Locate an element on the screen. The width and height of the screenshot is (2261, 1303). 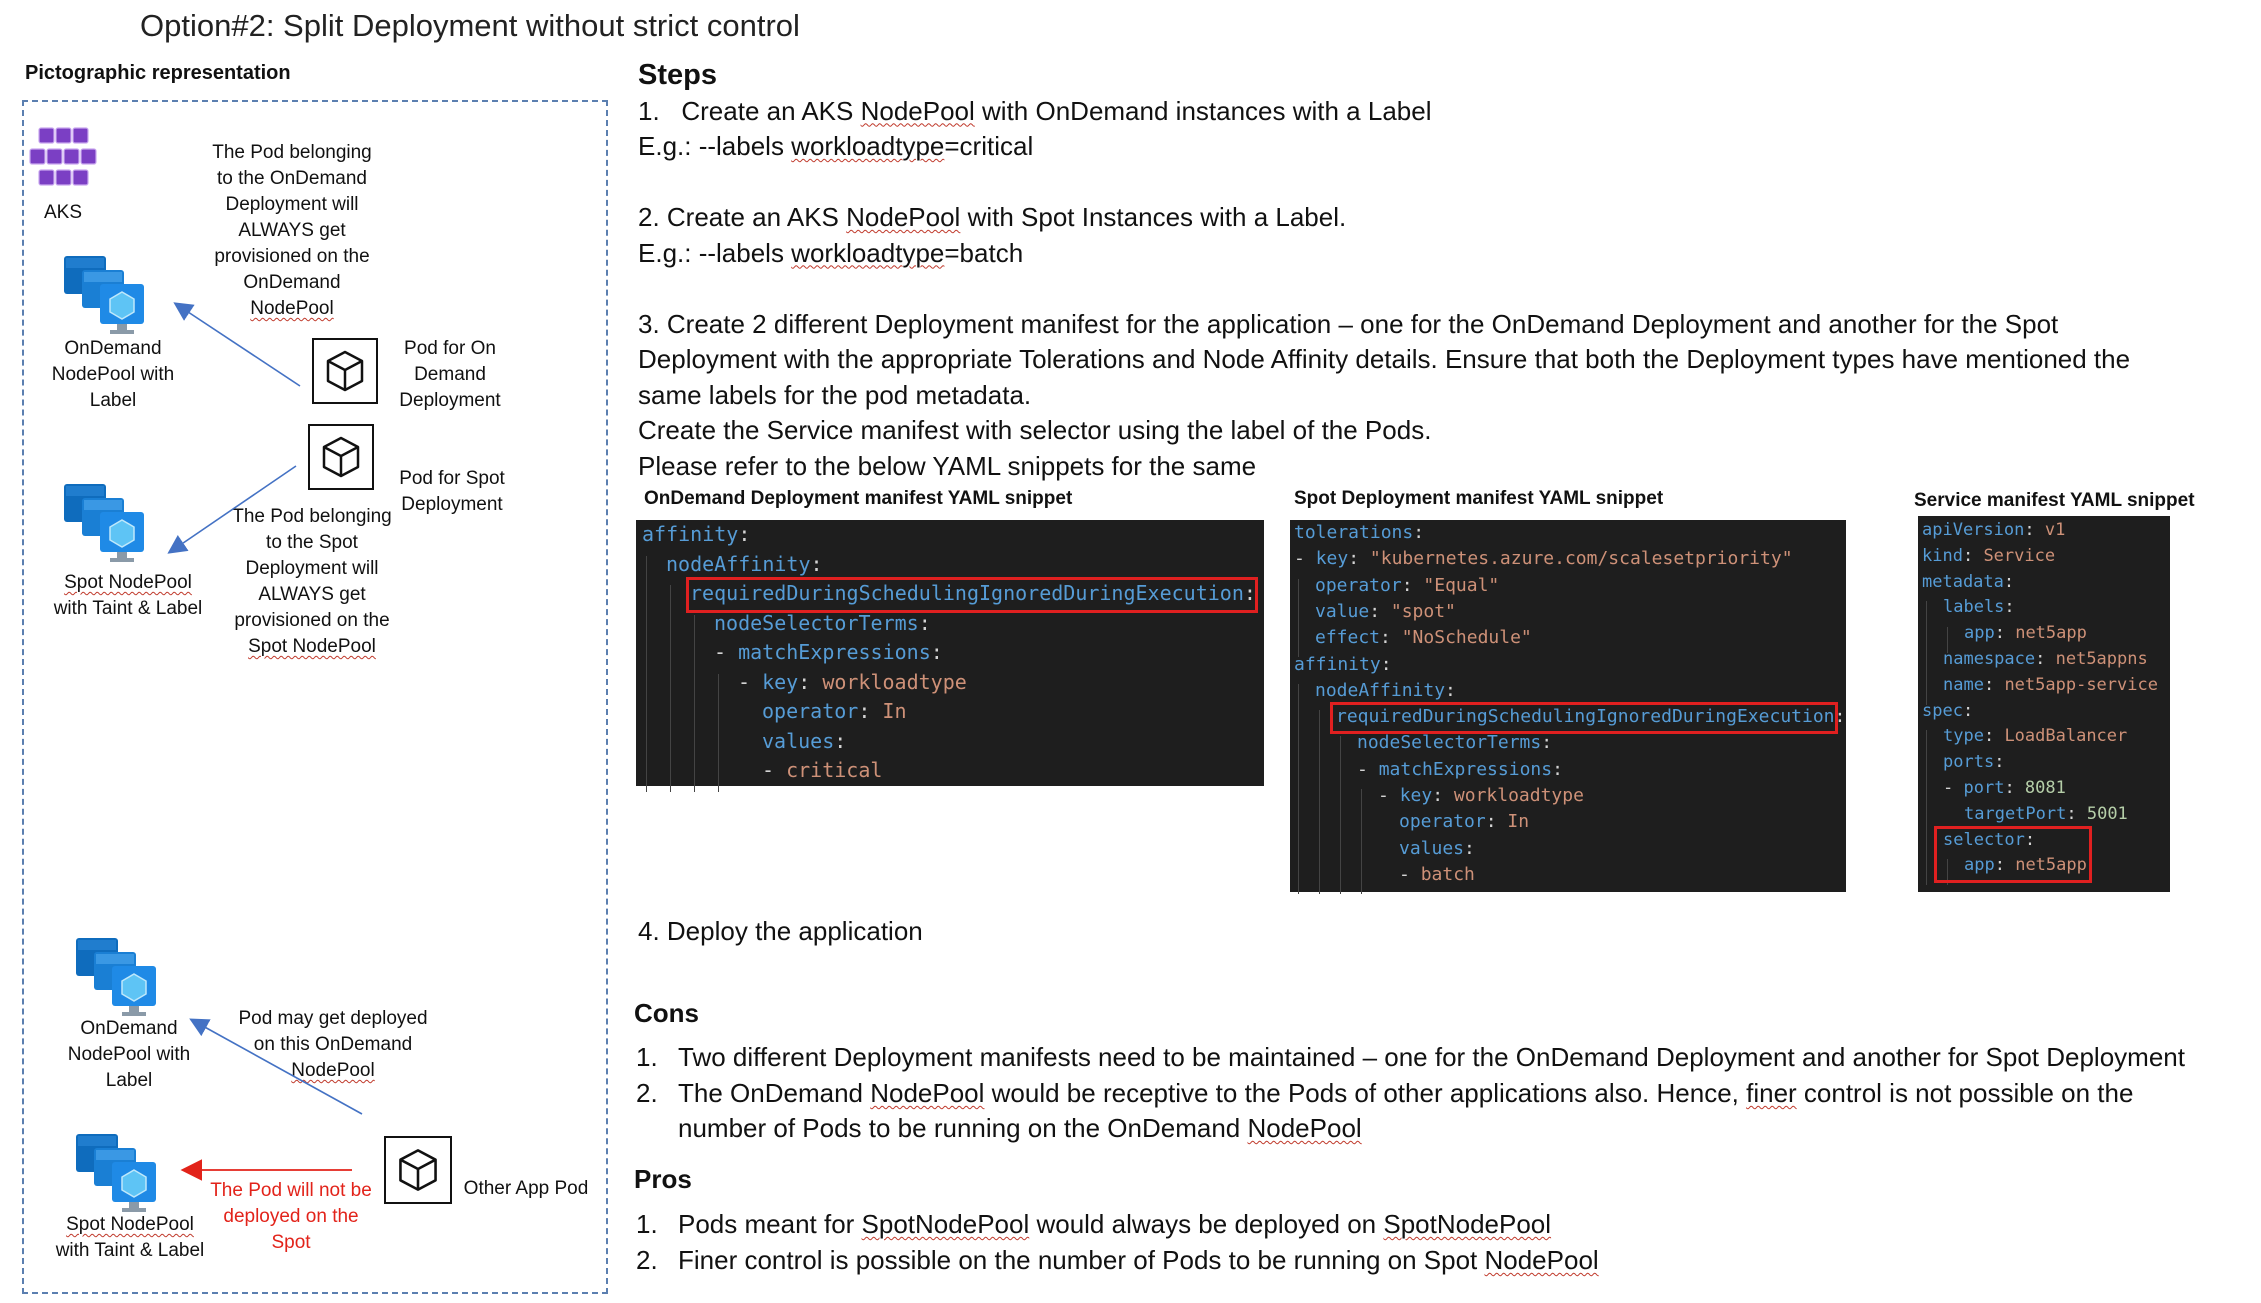
yaml-key: apiVersion is located at coordinates (1973, 530).